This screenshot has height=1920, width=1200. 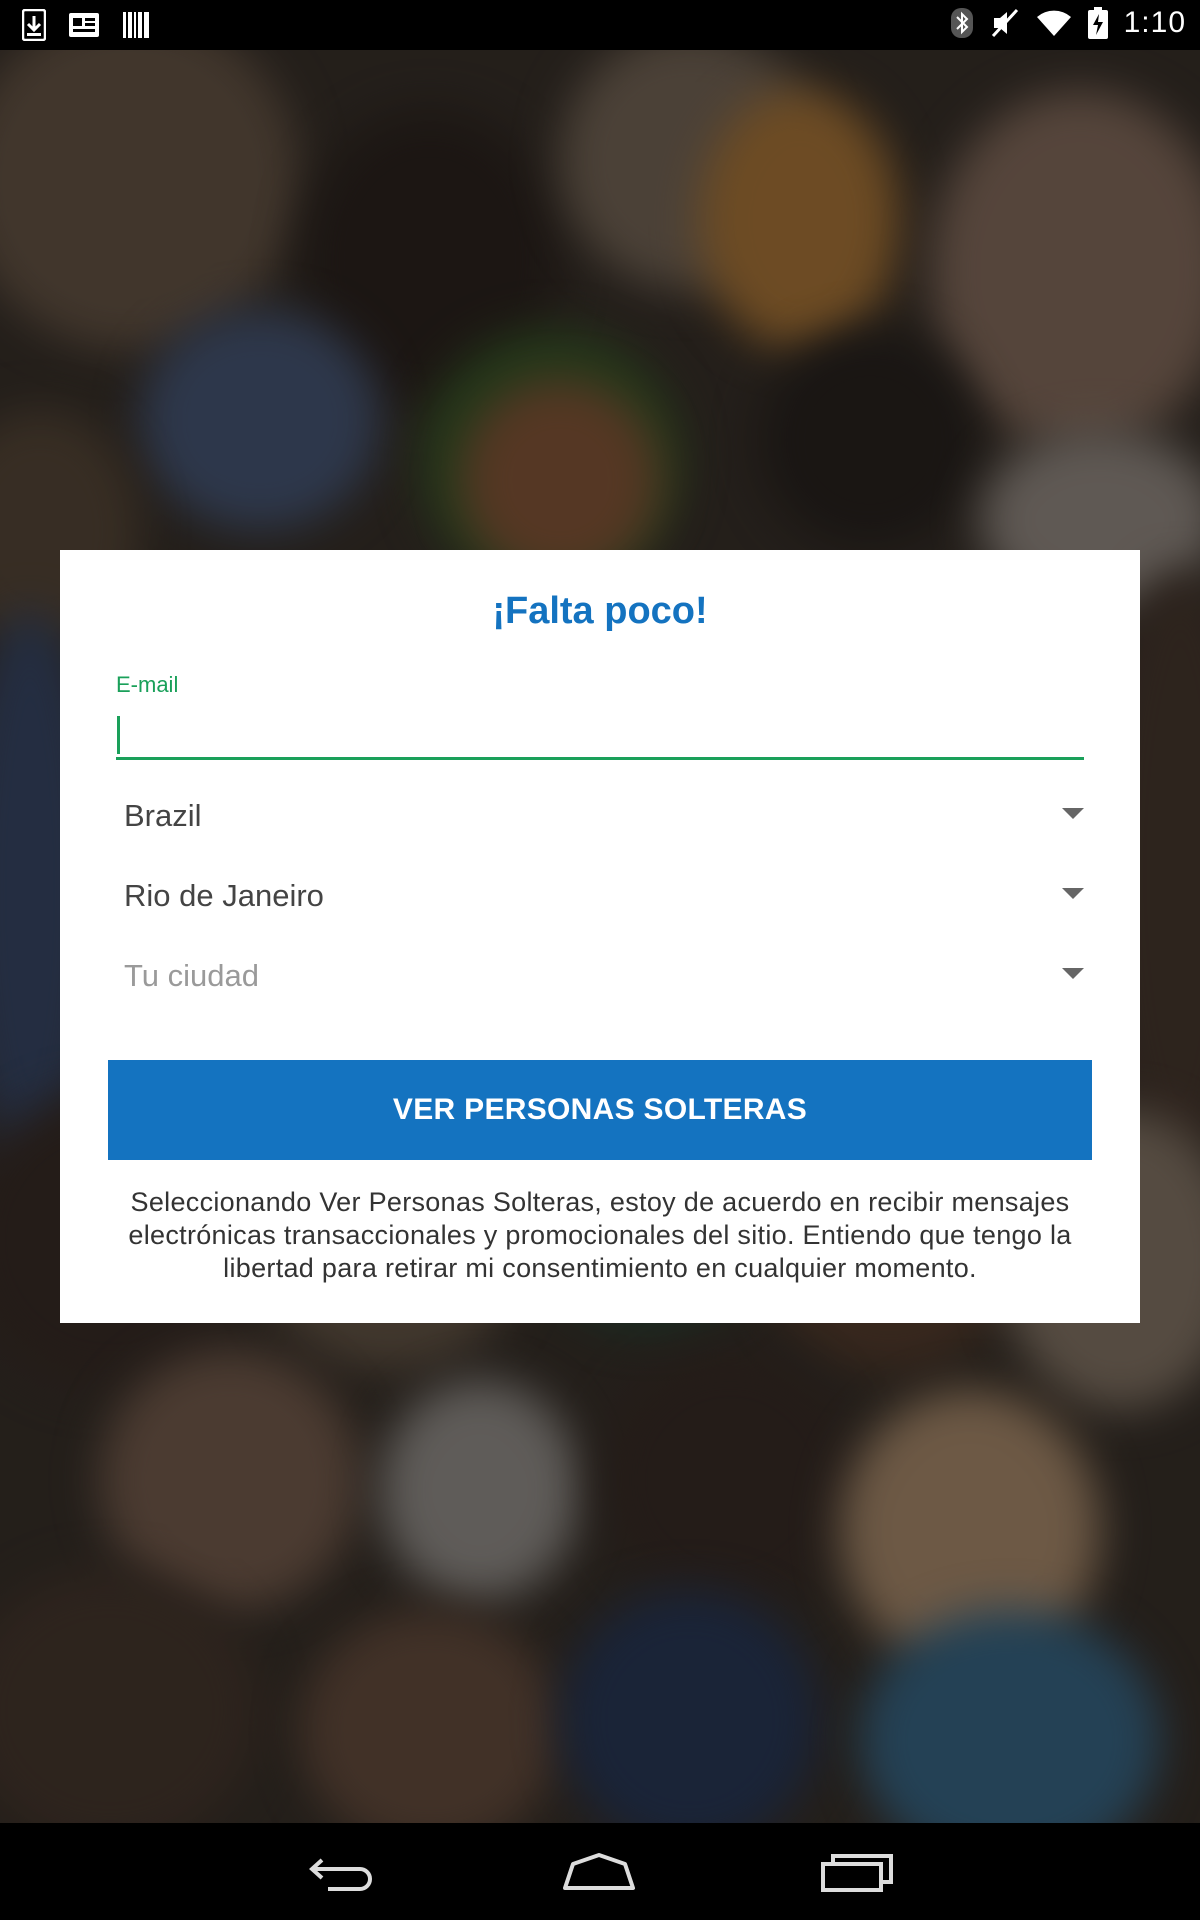 What do you see at coordinates (34, 25) in the screenshot?
I see `download-icon` at bounding box center [34, 25].